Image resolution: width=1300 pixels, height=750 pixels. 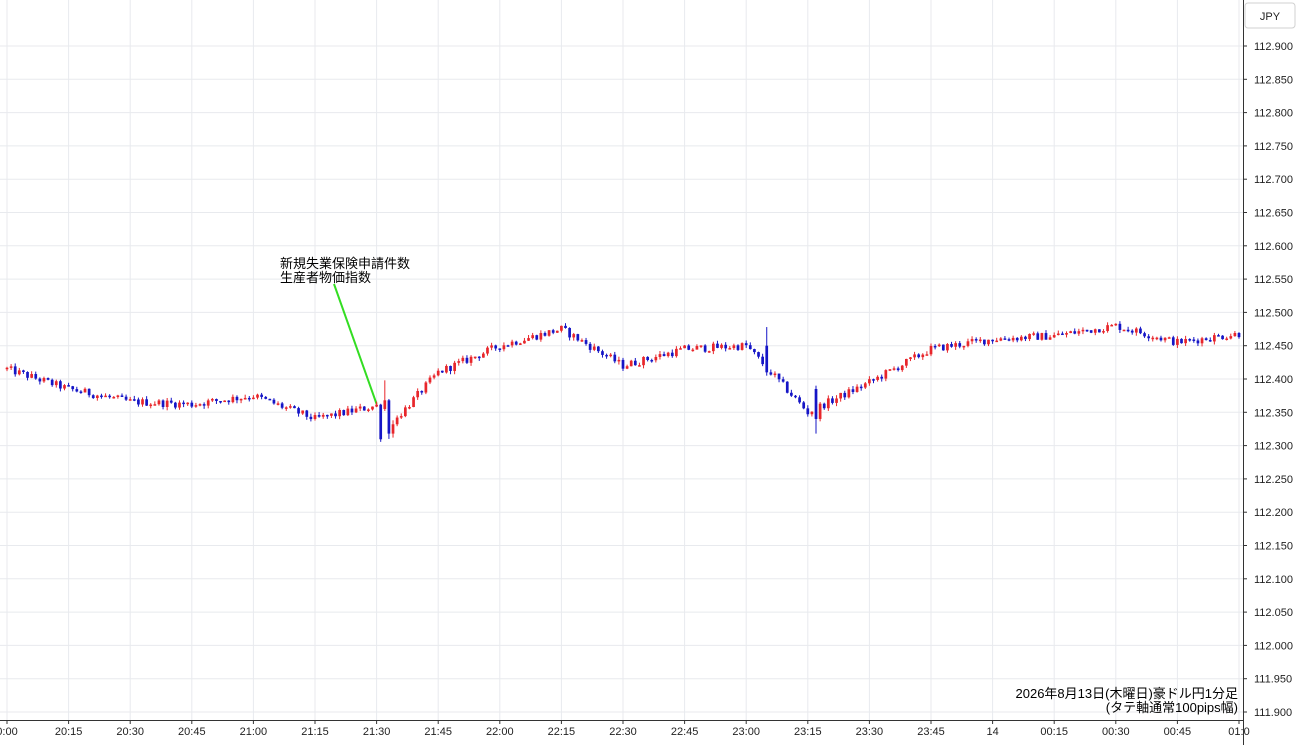 I want to click on chart-title: 2026年8月13日(木曜日)豪ドル円1分足, so click(x=1127, y=693).